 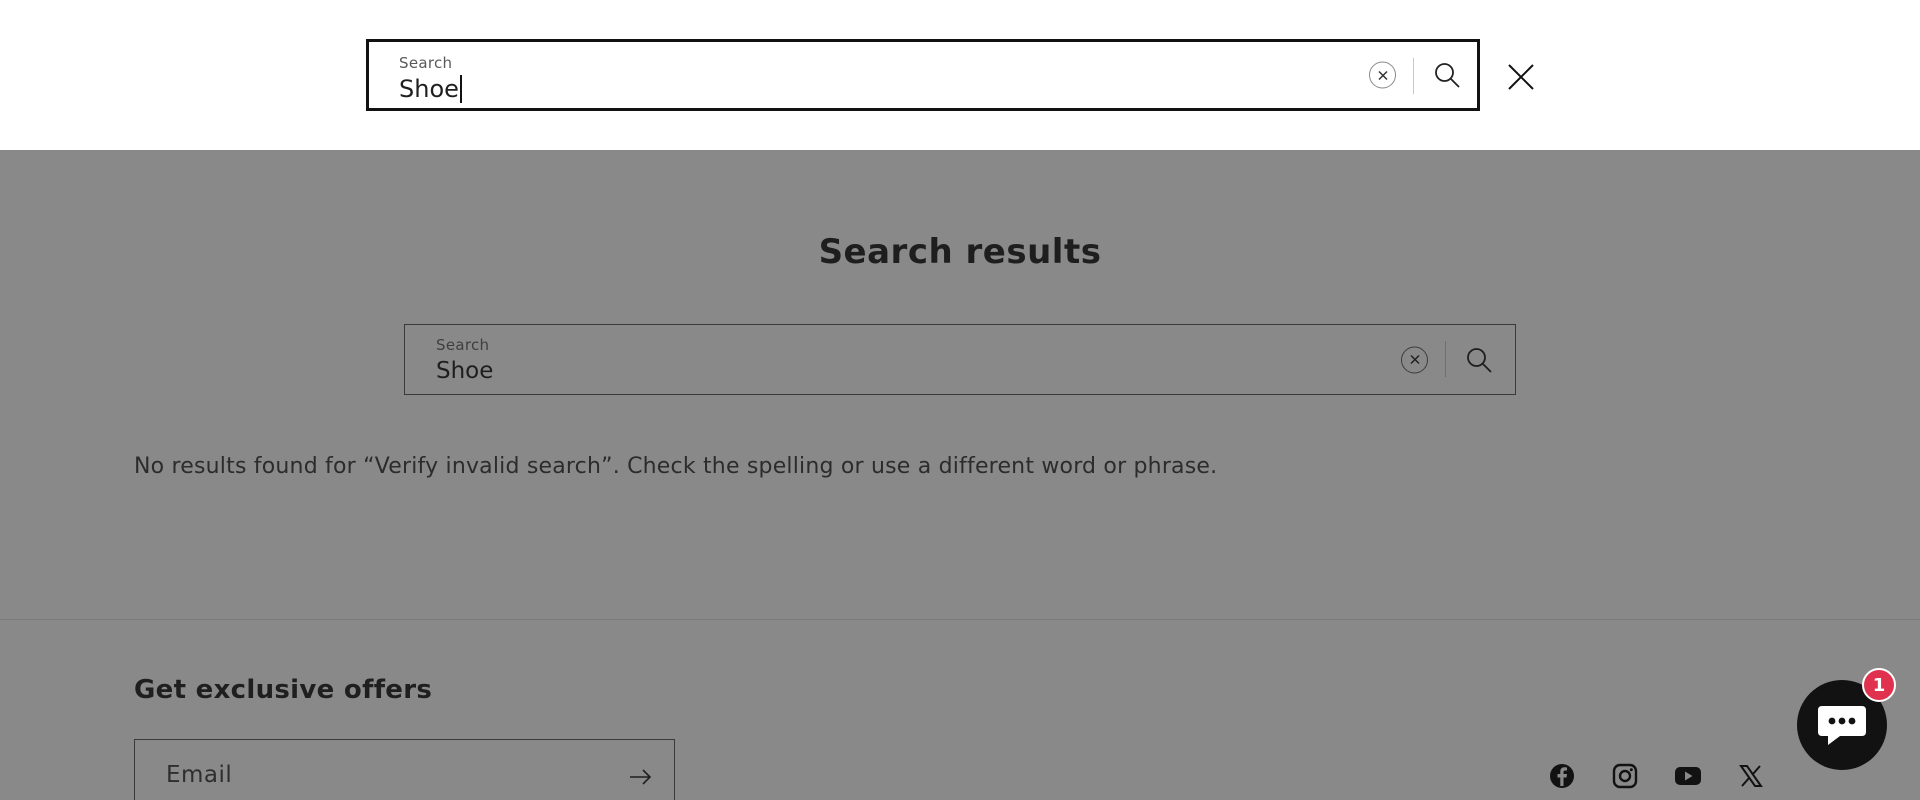 I want to click on header-search-field: Search Shoe, so click(x=923, y=75).